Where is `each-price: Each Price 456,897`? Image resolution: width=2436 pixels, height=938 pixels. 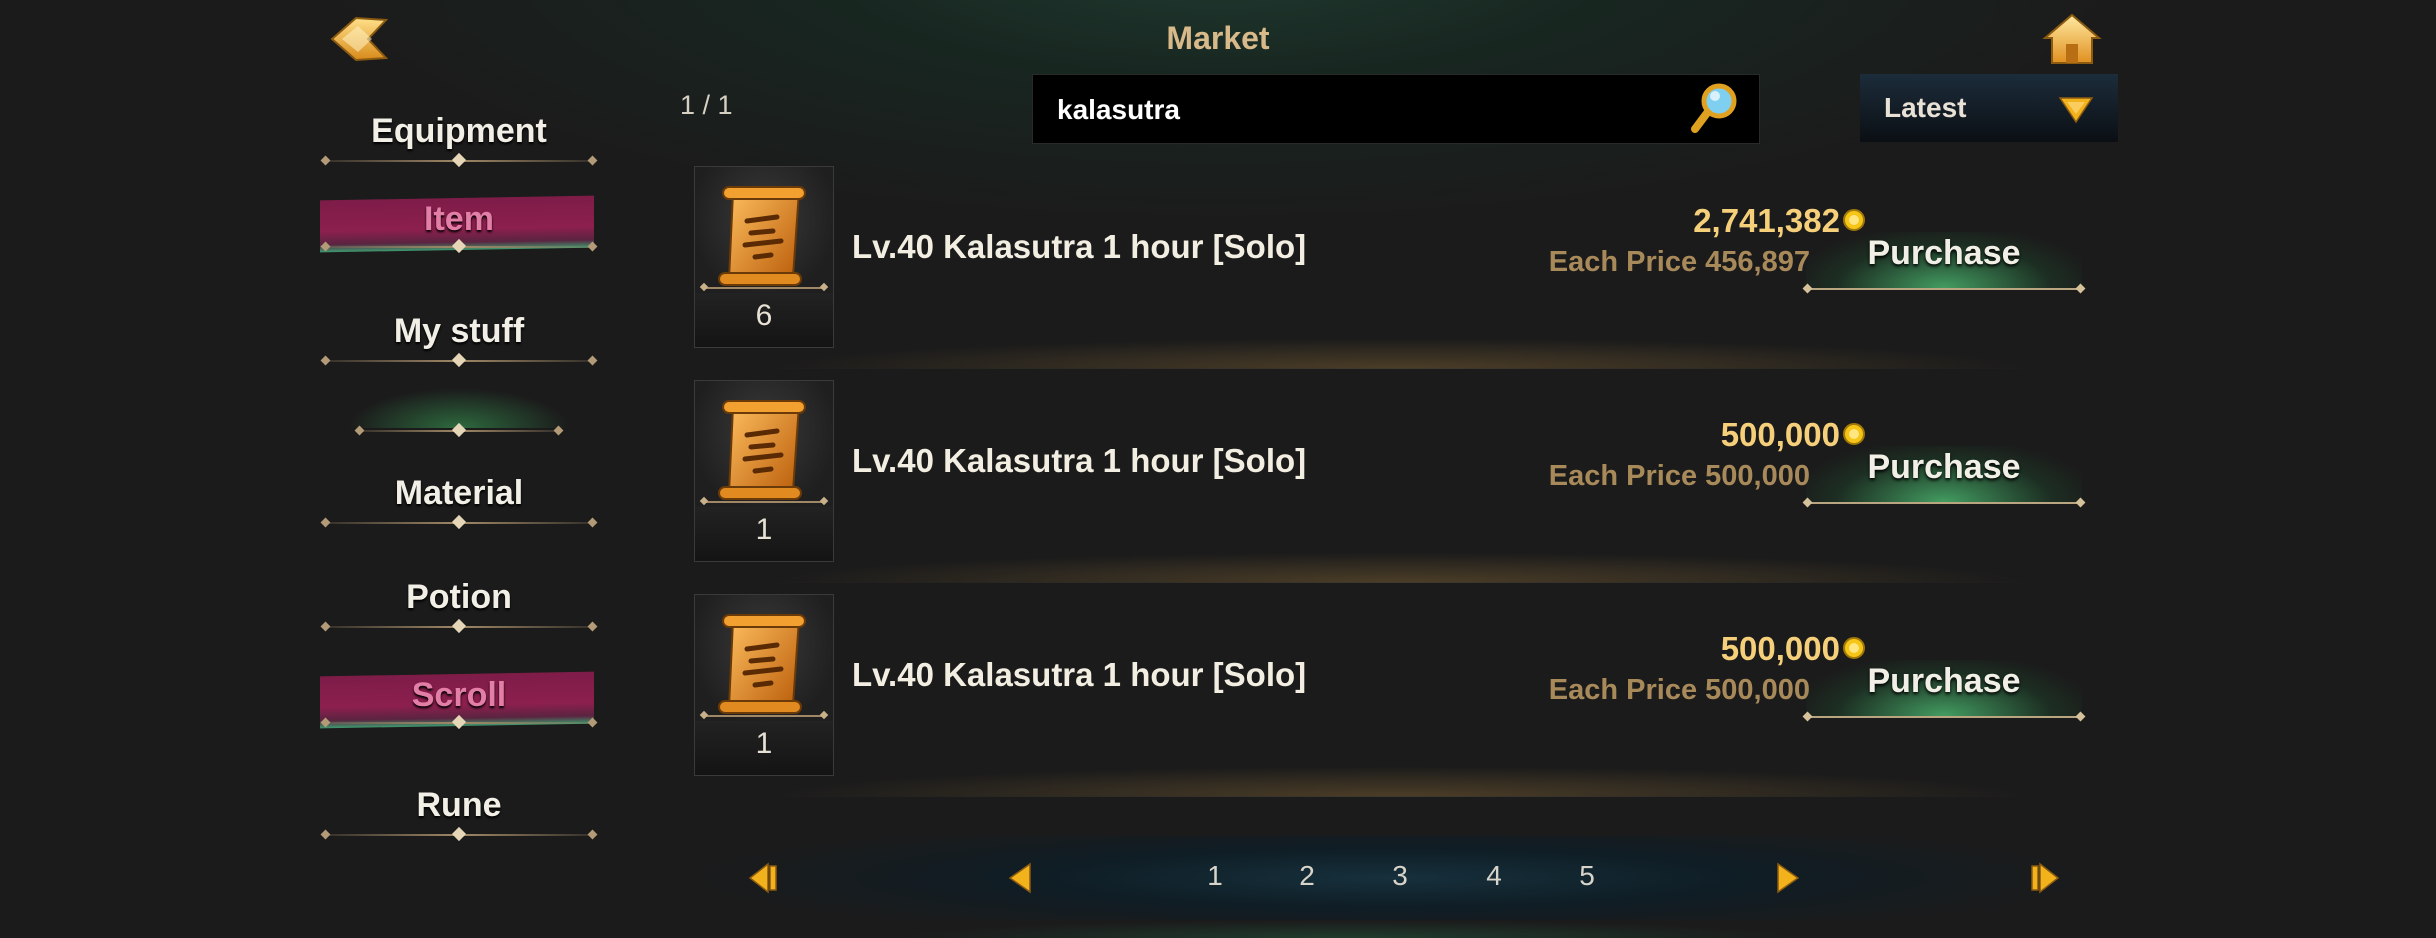
each-price: Each Price 456,897 is located at coordinates (1679, 262).